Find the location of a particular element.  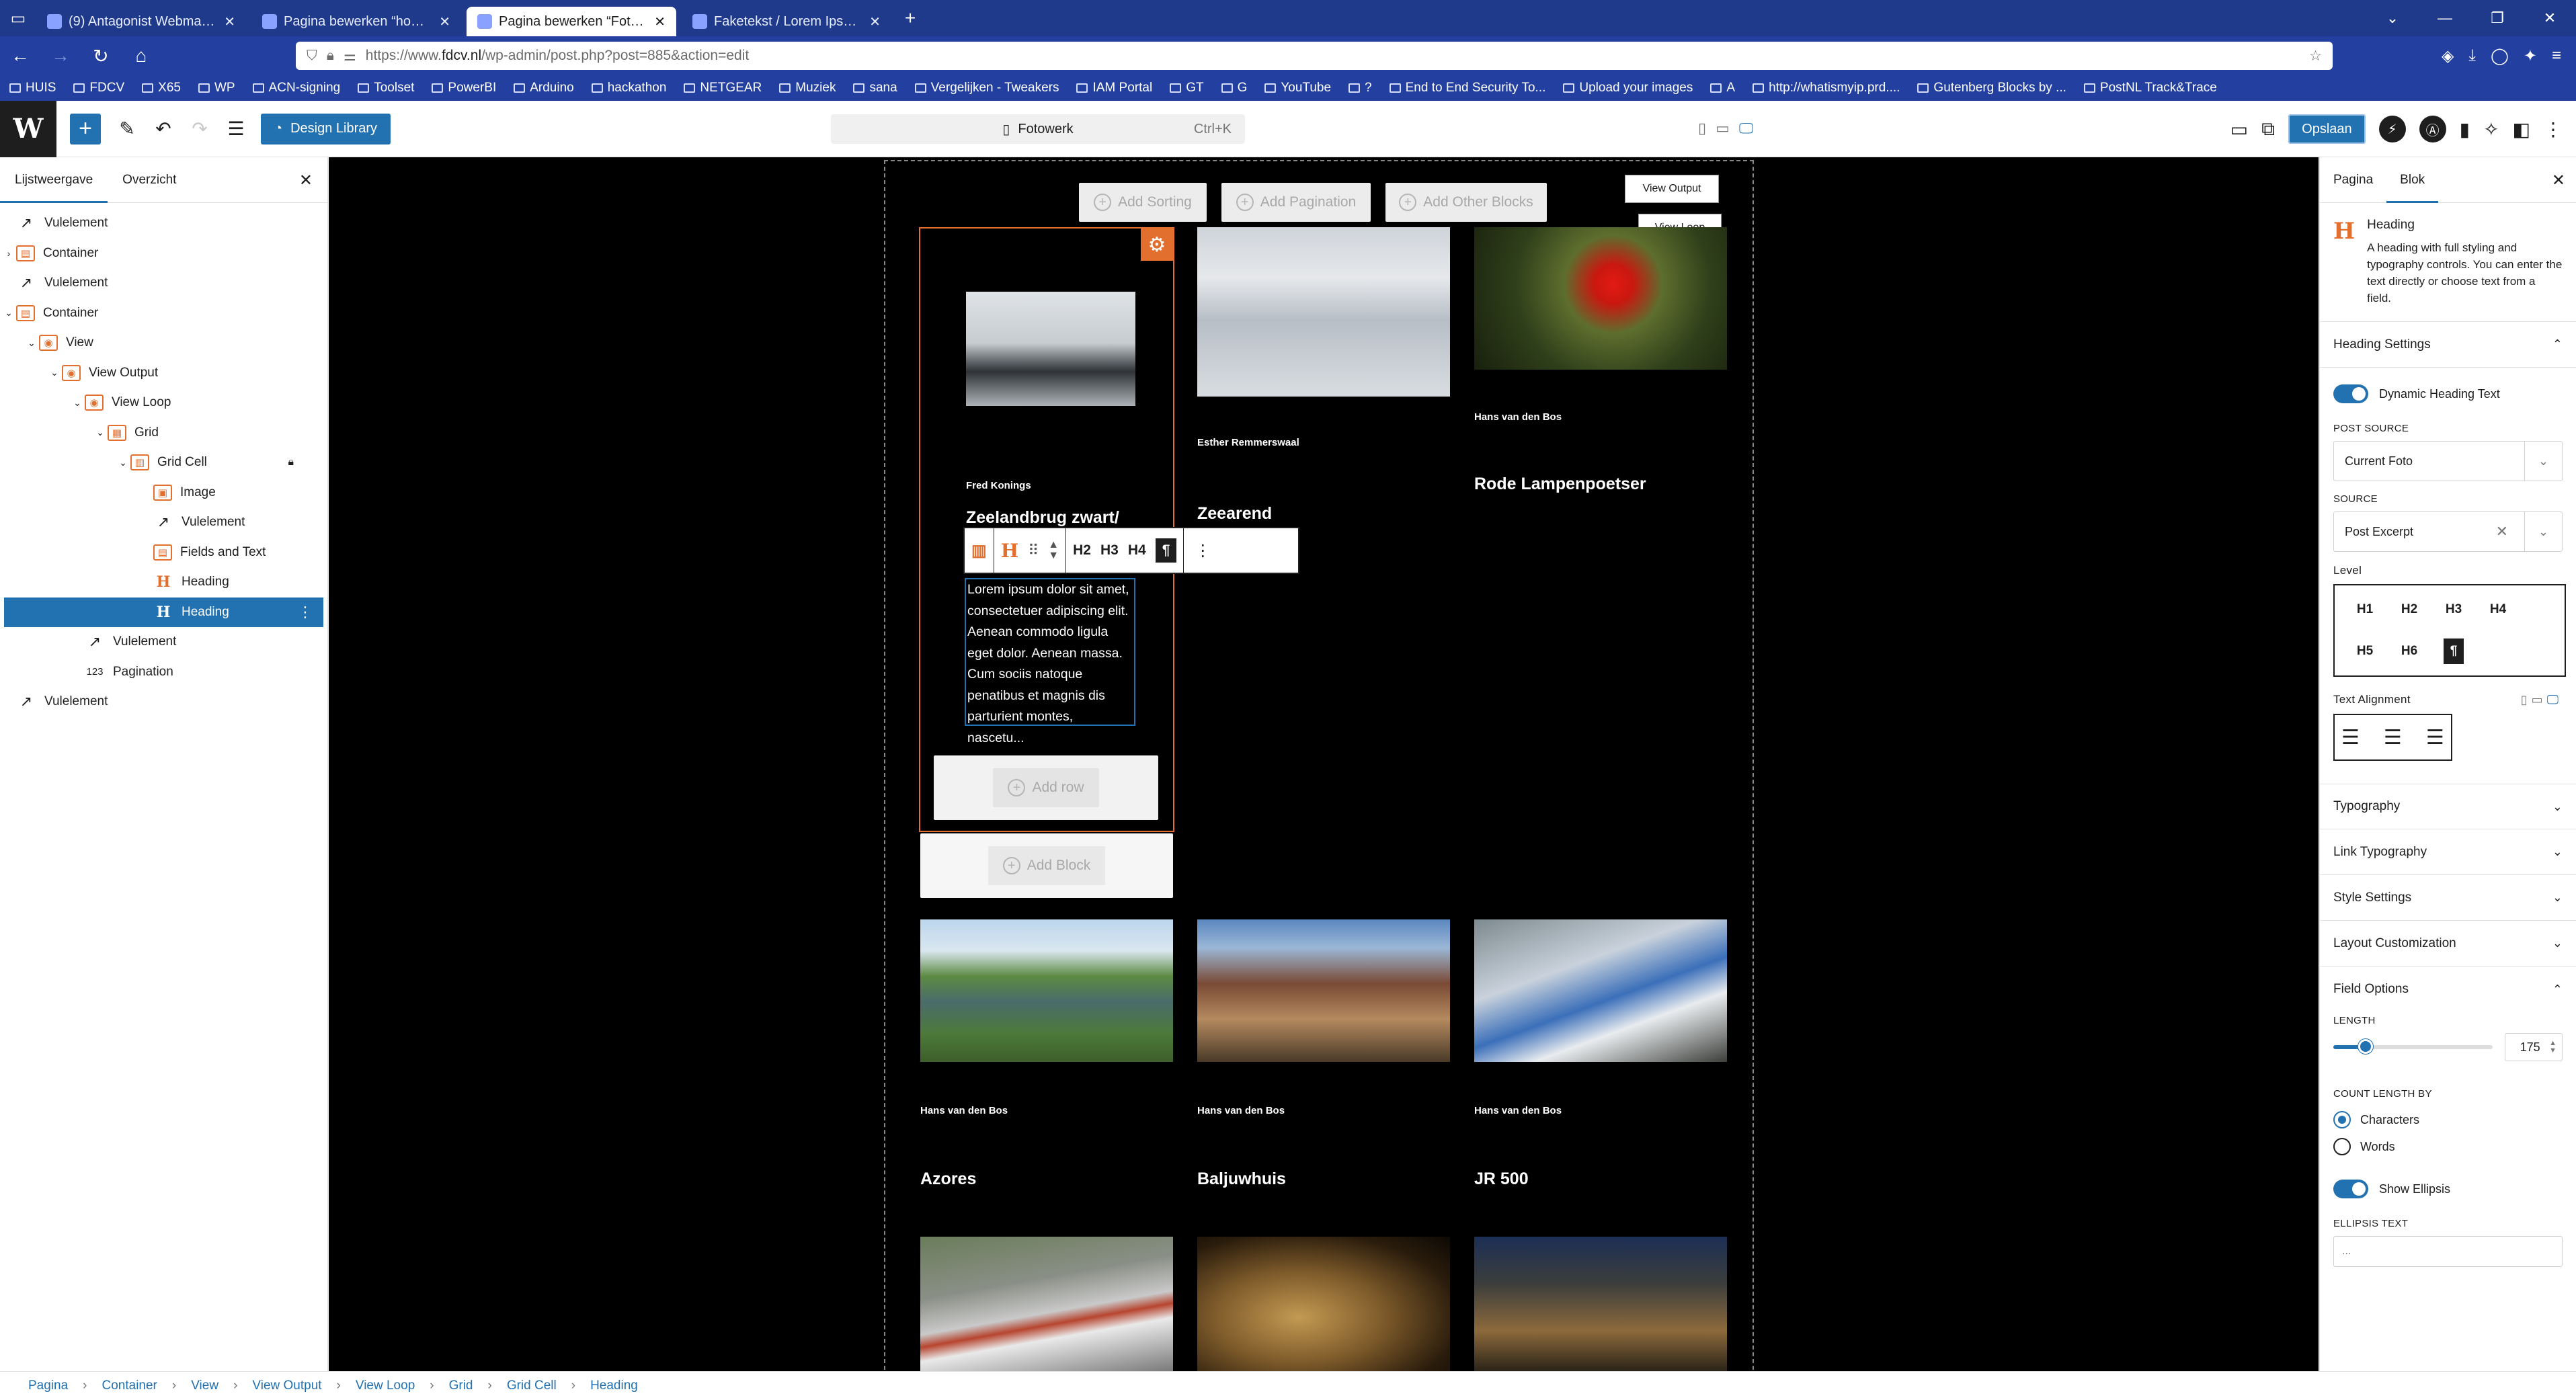

tree-item: › ▤ Container is located at coordinates (163, 254).